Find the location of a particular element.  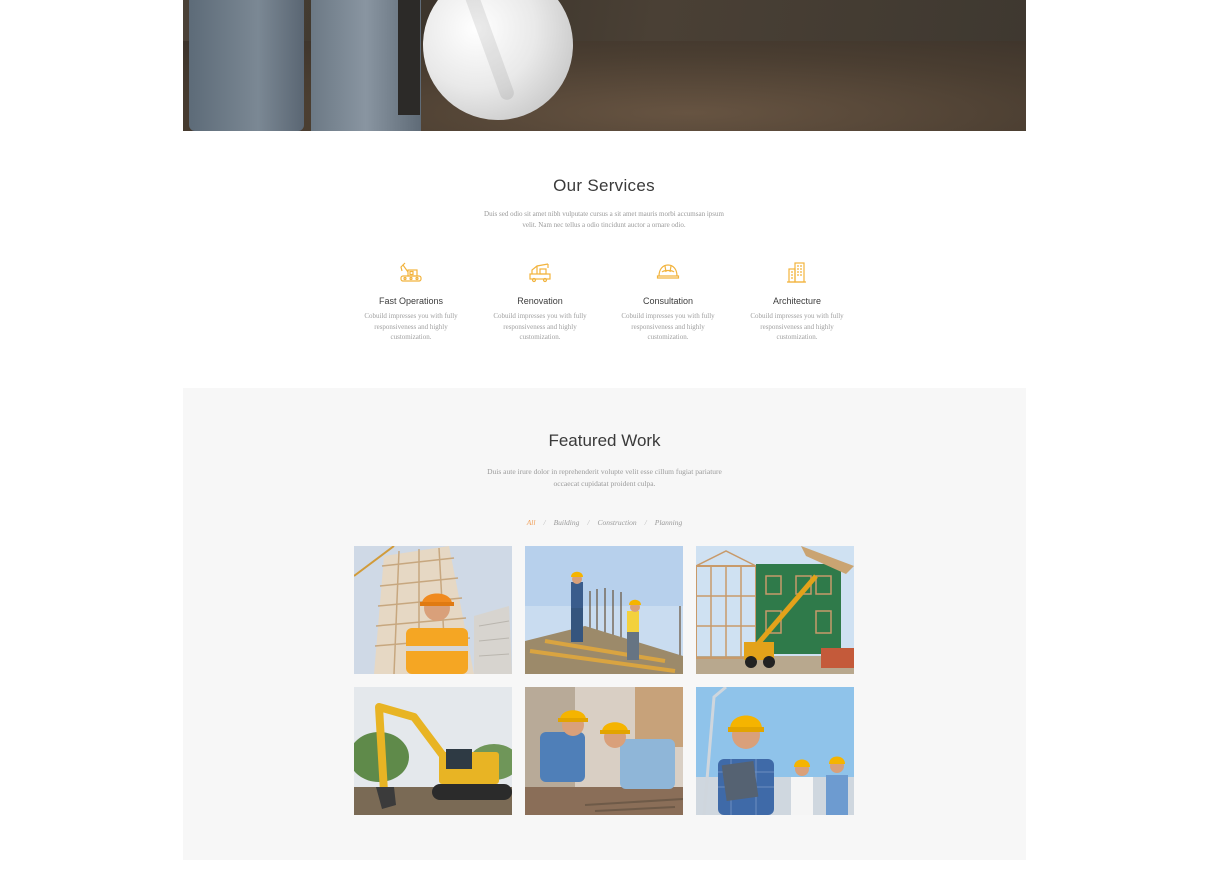

hero-image is located at coordinates (604, 65).